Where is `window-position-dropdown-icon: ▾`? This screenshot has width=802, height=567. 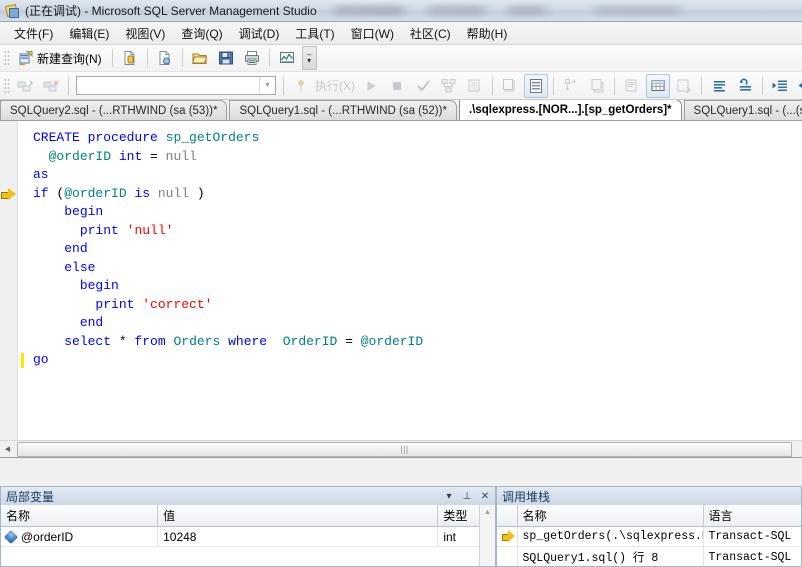 window-position-dropdown-icon: ▾ is located at coordinates (449, 496).